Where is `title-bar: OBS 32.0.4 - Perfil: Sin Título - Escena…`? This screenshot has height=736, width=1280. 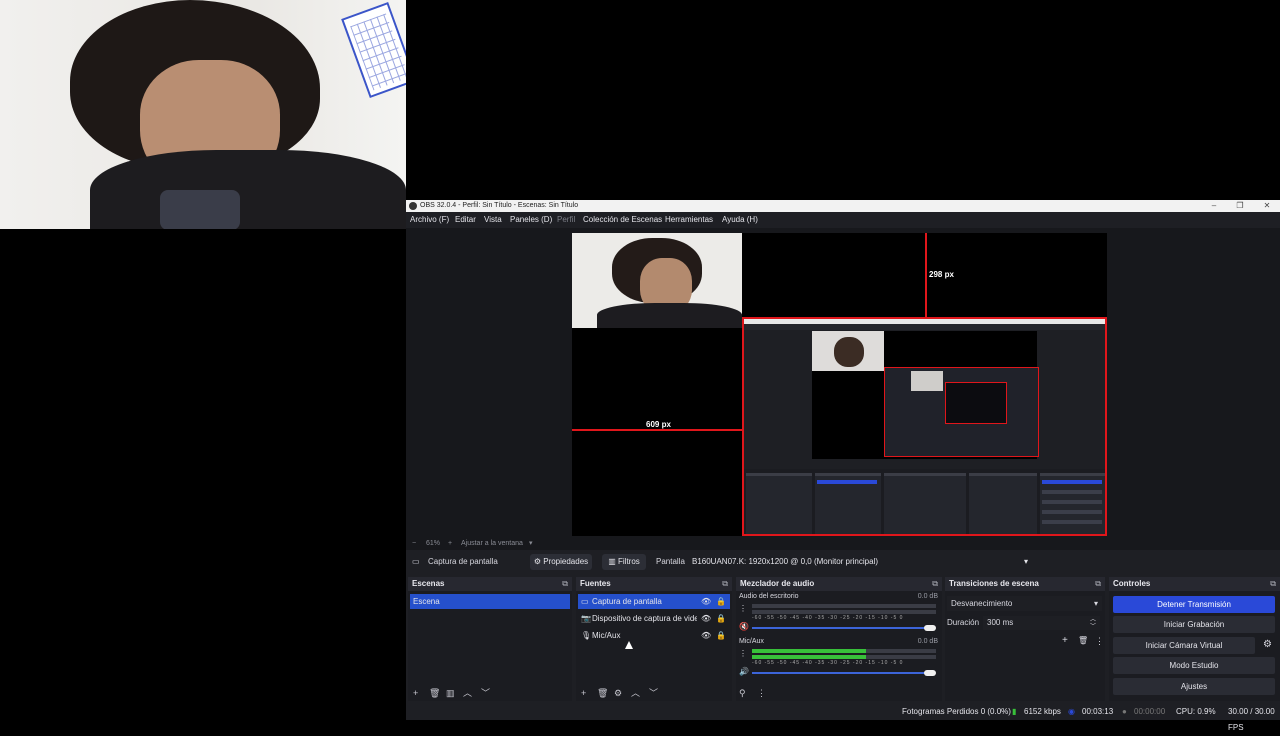 title-bar: OBS 32.0.4 - Perfil: Sin Título - Escena… is located at coordinates (843, 206).